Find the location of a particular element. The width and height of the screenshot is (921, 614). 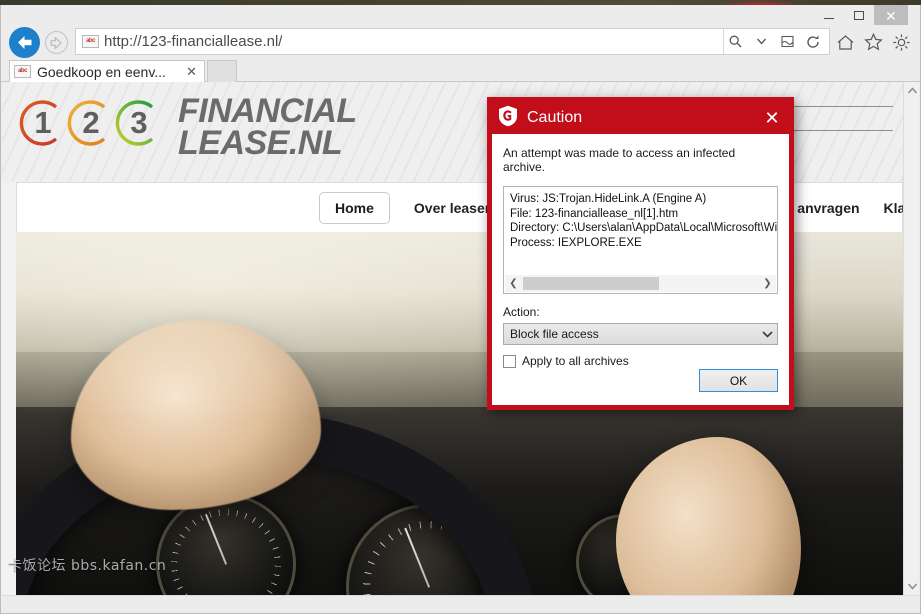

maximize-button is located at coordinates (859, 15).